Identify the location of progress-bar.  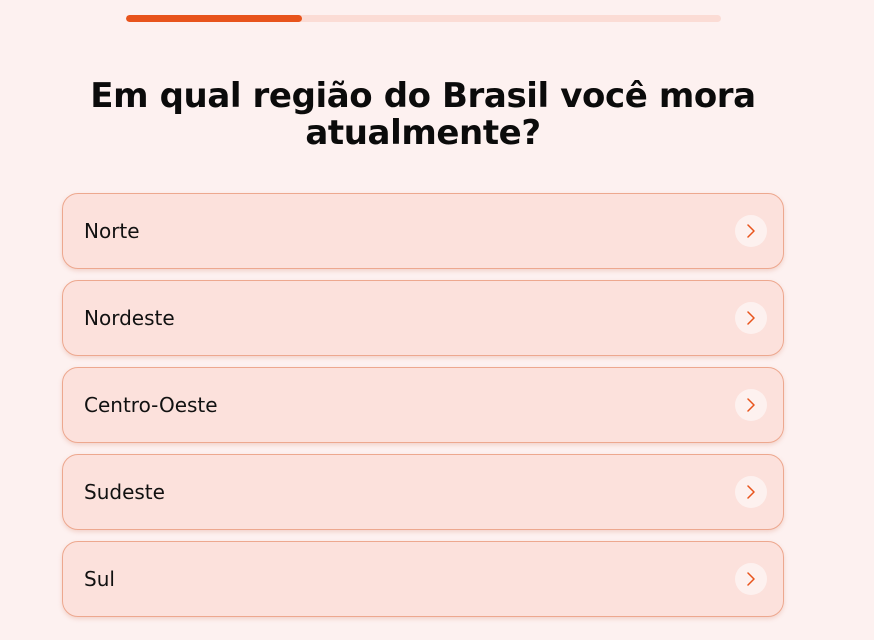
(423, 18).